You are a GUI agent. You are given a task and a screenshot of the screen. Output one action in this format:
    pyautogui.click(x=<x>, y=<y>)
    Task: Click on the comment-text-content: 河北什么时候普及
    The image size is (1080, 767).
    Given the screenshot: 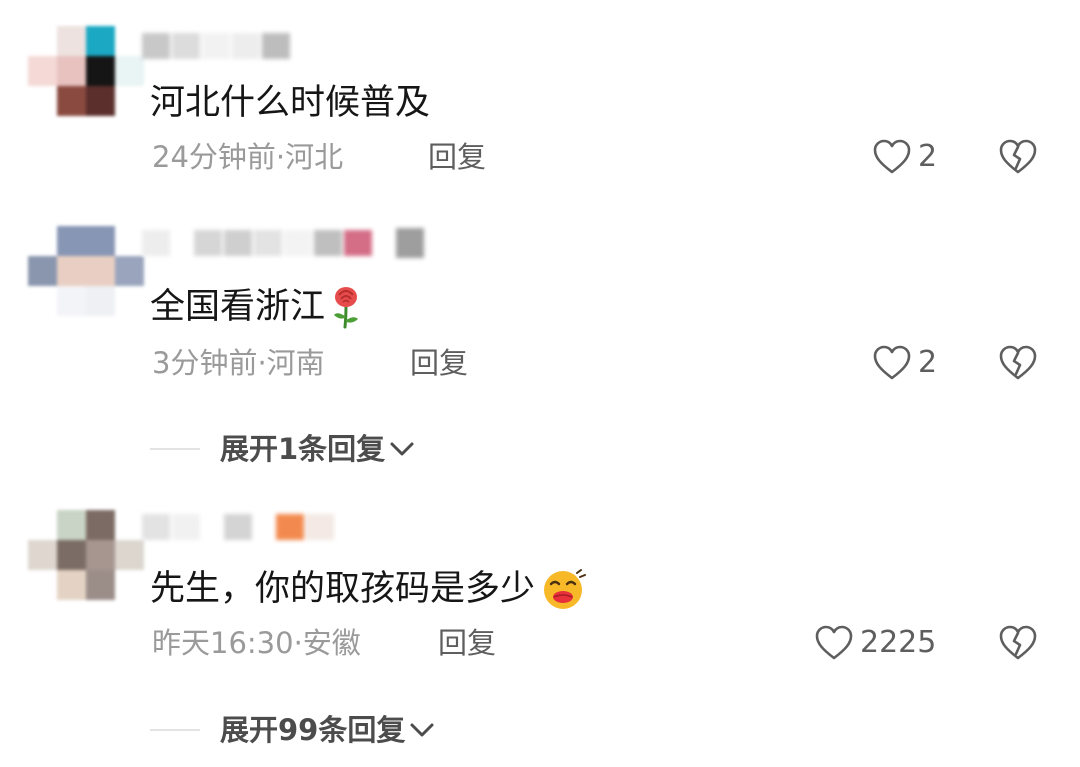 What is the action you would take?
    pyautogui.click(x=290, y=103)
    